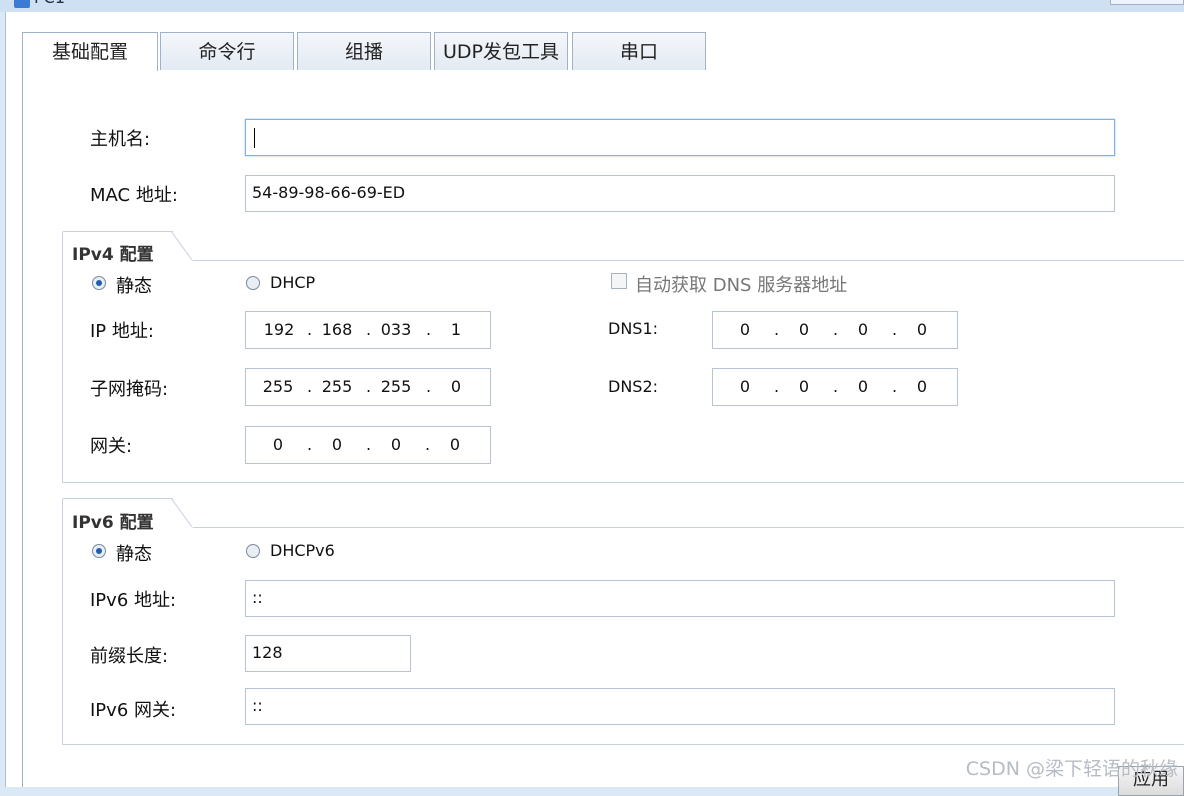 This screenshot has height=796, width=1184. What do you see at coordinates (592, 6) in the screenshot?
I see `title-bar: PC1` at bounding box center [592, 6].